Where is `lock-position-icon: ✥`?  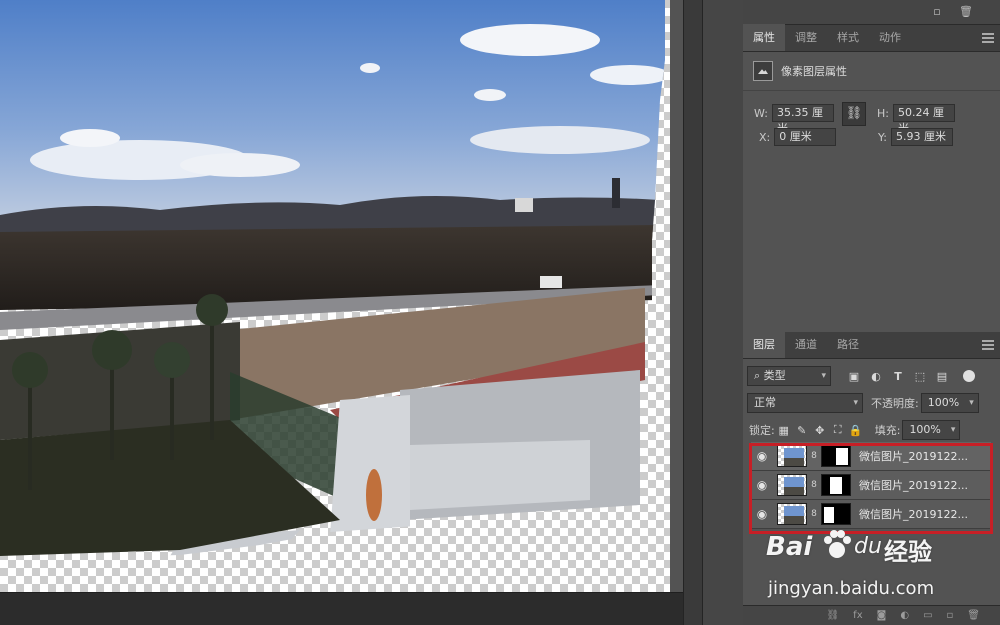
lock-position-icon: ✥ is located at coordinates (820, 430).